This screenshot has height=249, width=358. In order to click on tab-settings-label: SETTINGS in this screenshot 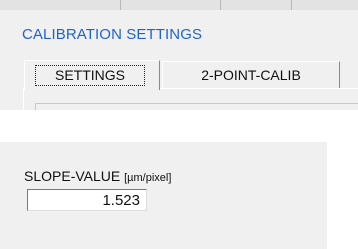, I will do `click(90, 75)`.